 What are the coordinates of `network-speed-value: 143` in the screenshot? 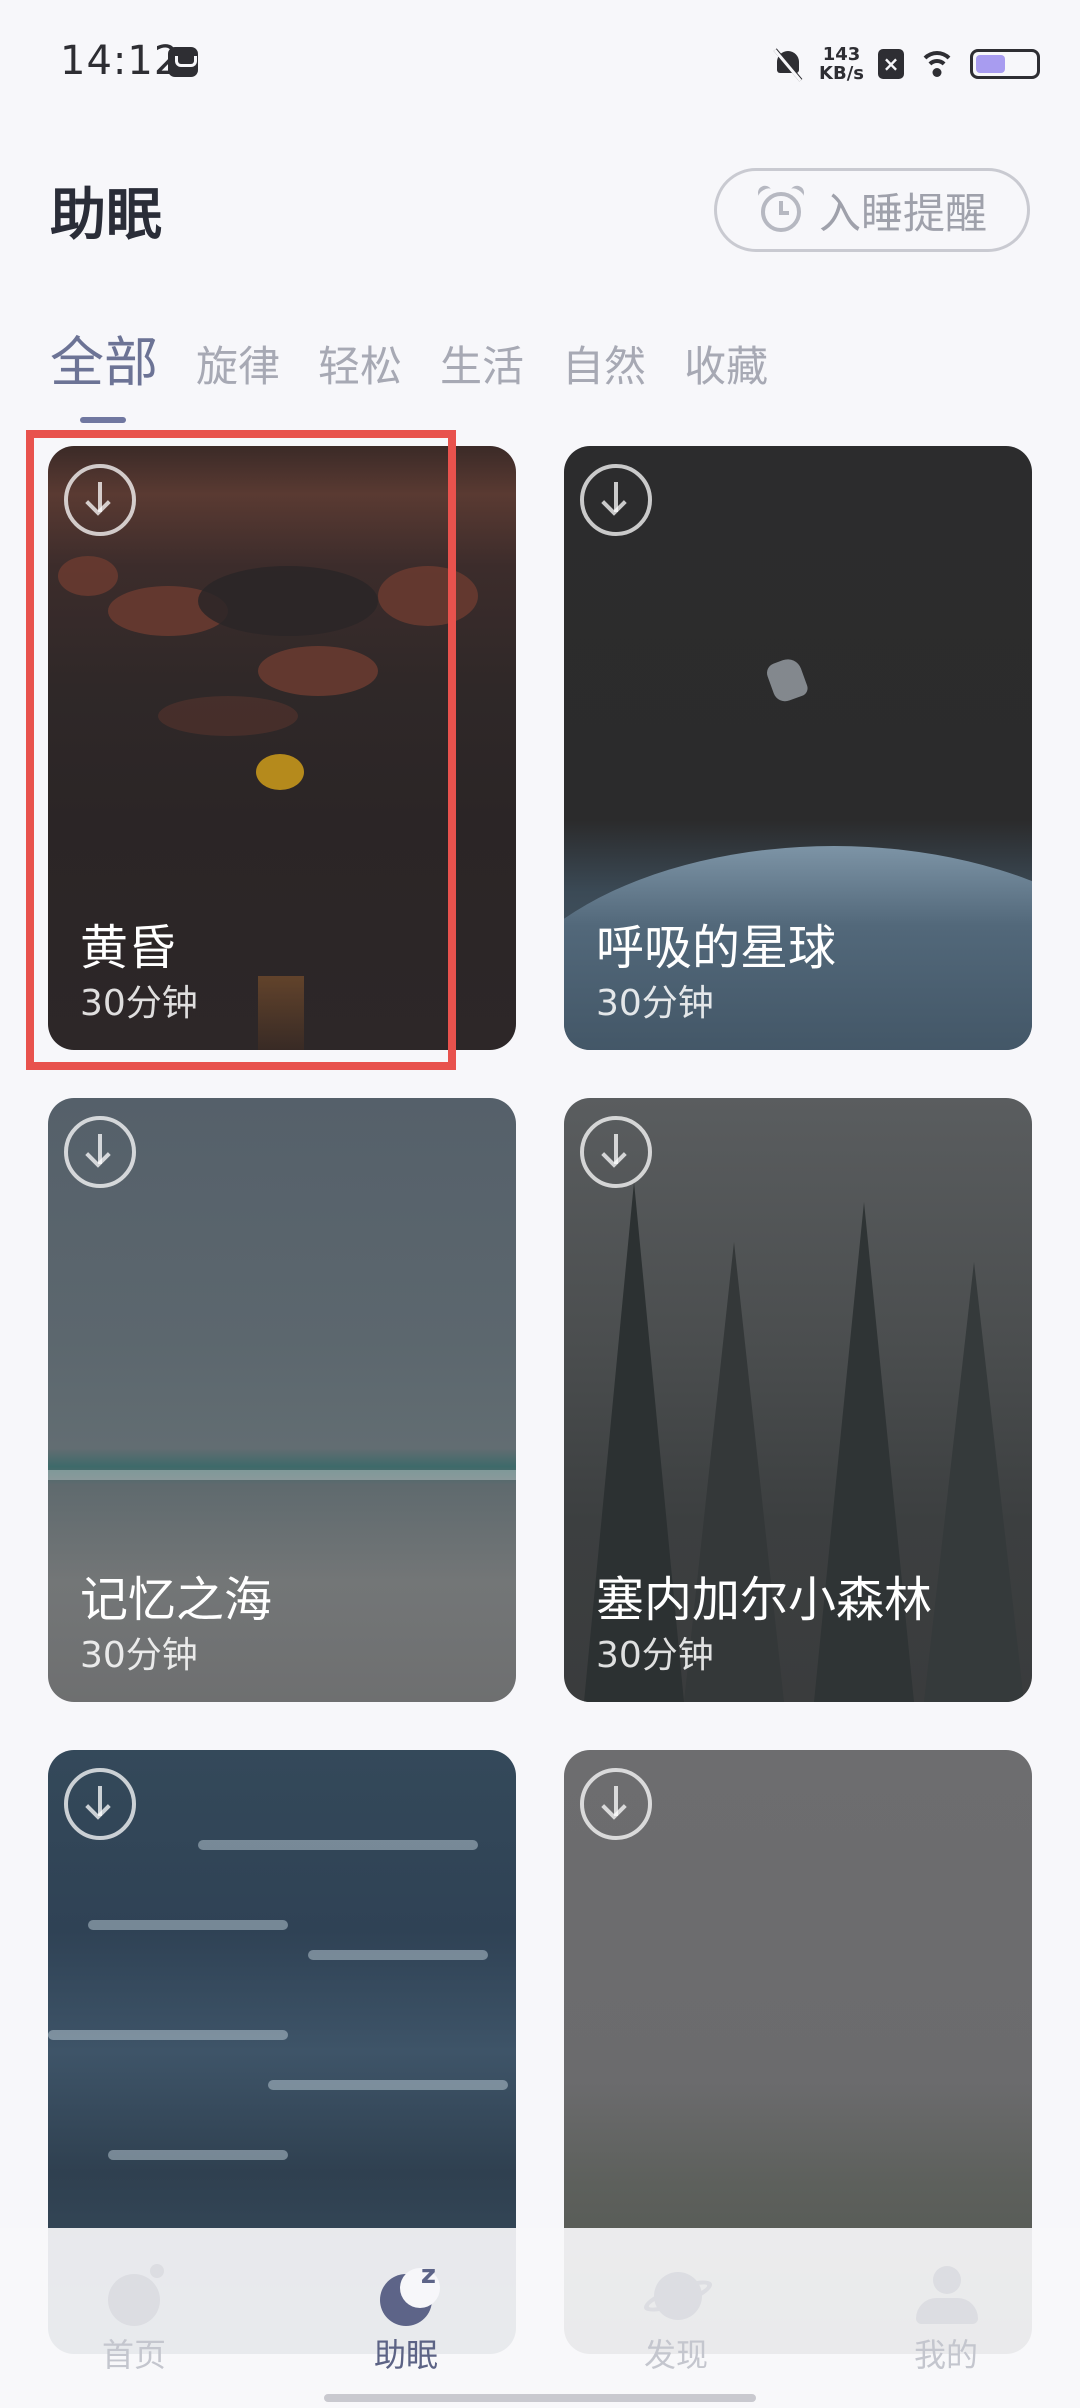 It's located at (841, 54).